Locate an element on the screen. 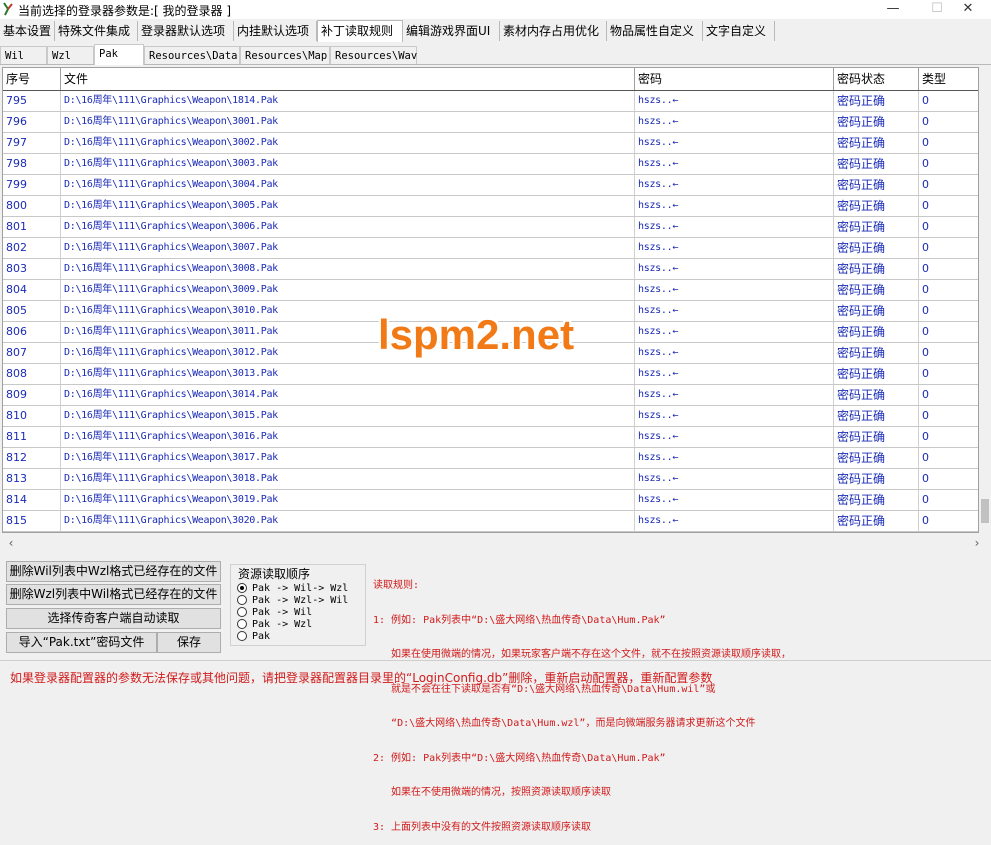 The height and width of the screenshot is (845, 991). cell-file-path: D:\16周年\111\Graphics\Weapon\3018.Pak is located at coordinates (348, 479).